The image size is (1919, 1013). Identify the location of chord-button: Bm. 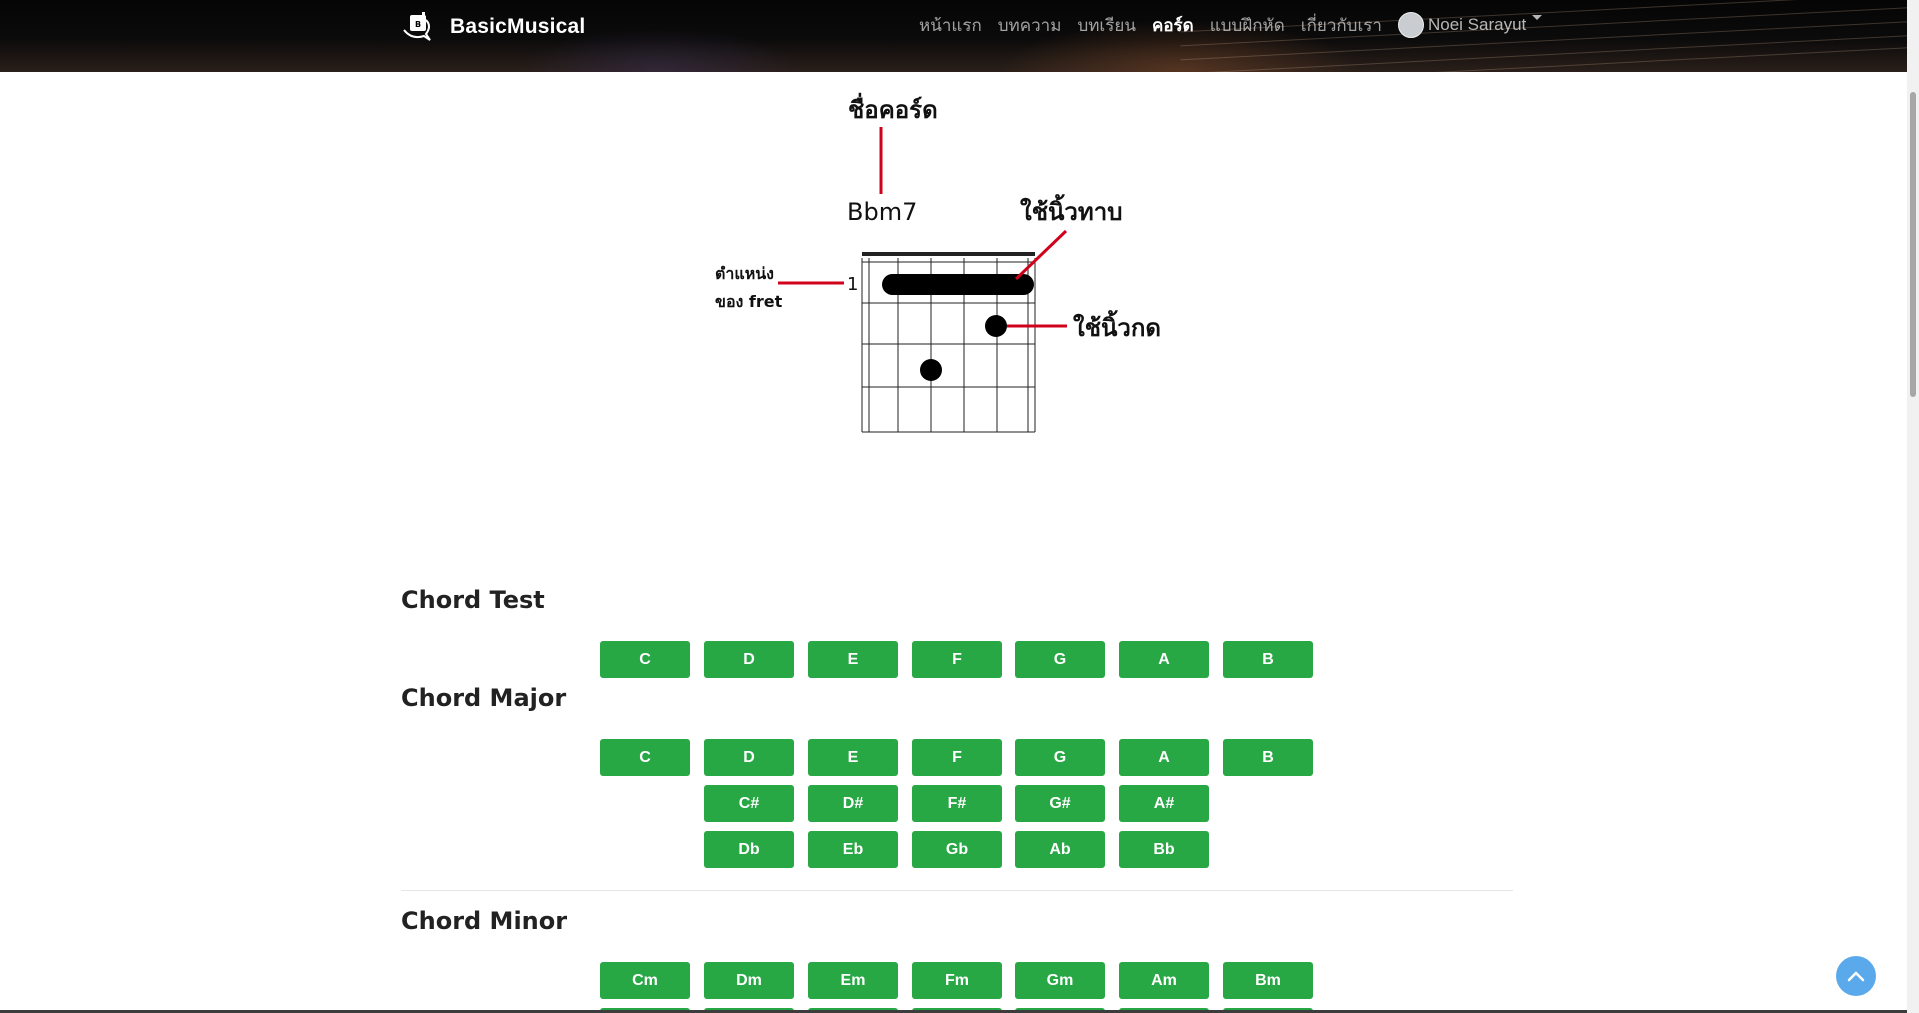
(1268, 980).